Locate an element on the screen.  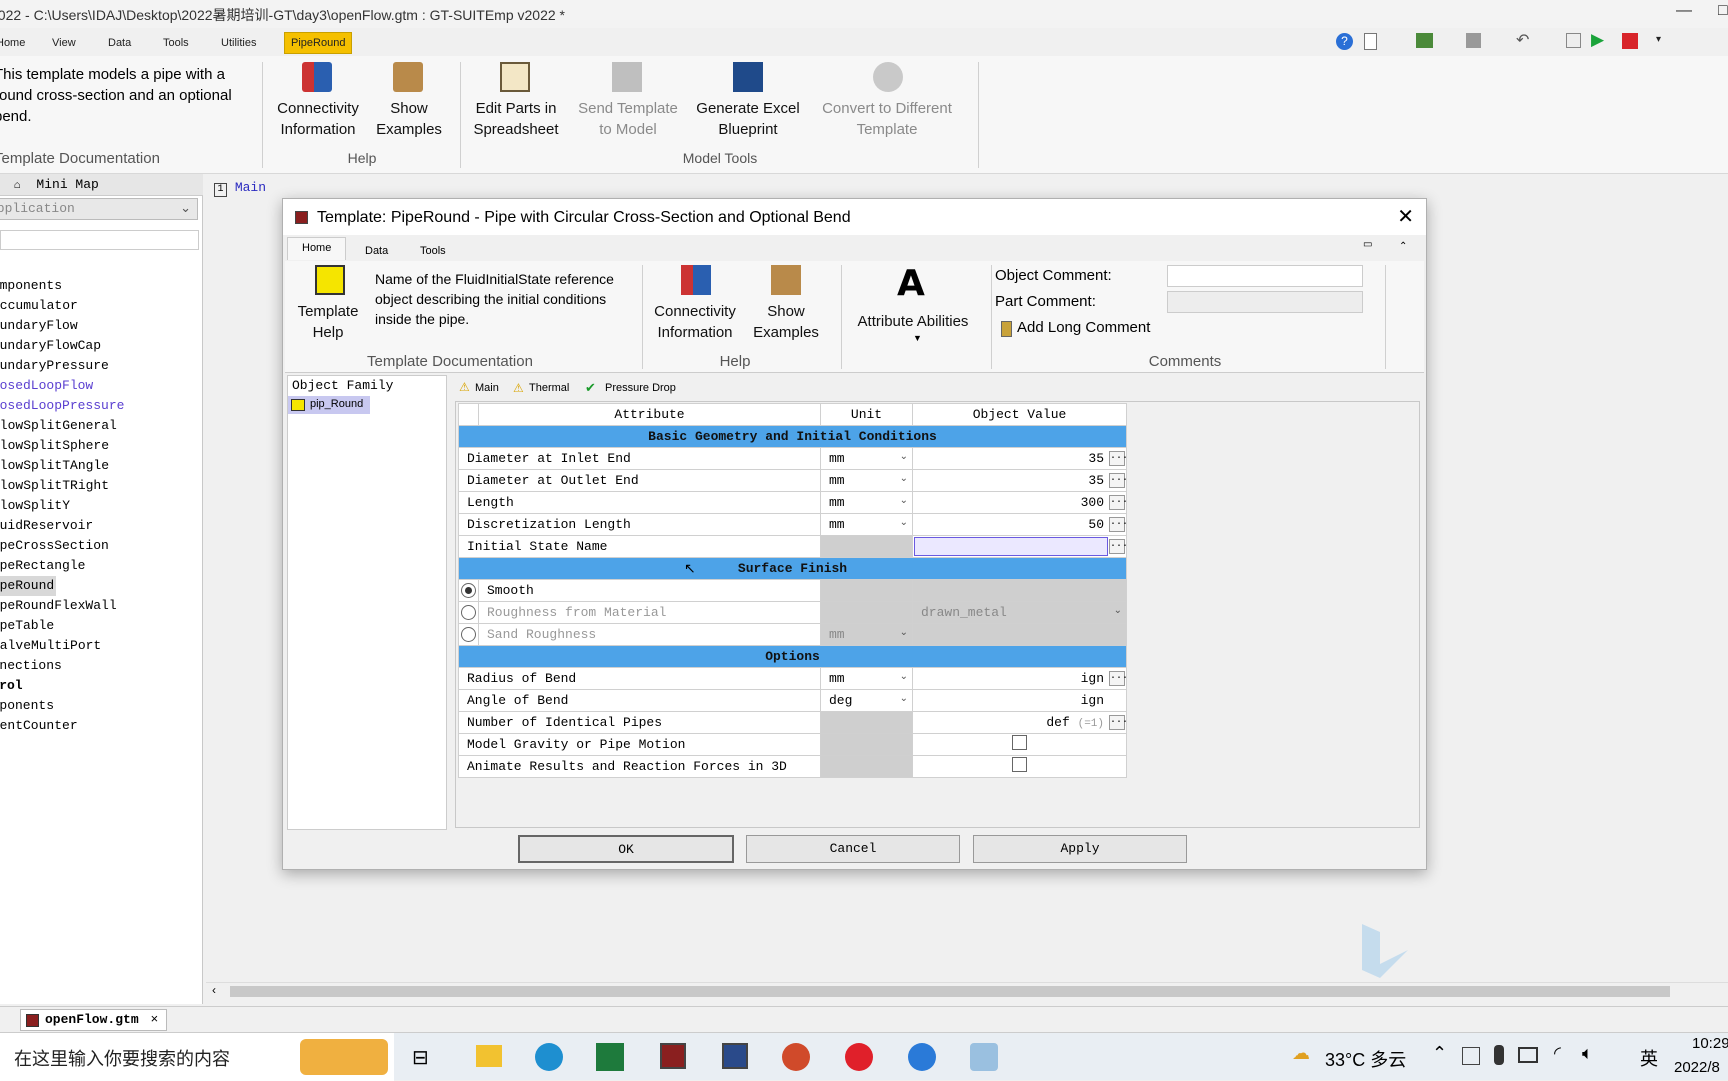
powerpoint-icon is located at coordinates (796, 1057).